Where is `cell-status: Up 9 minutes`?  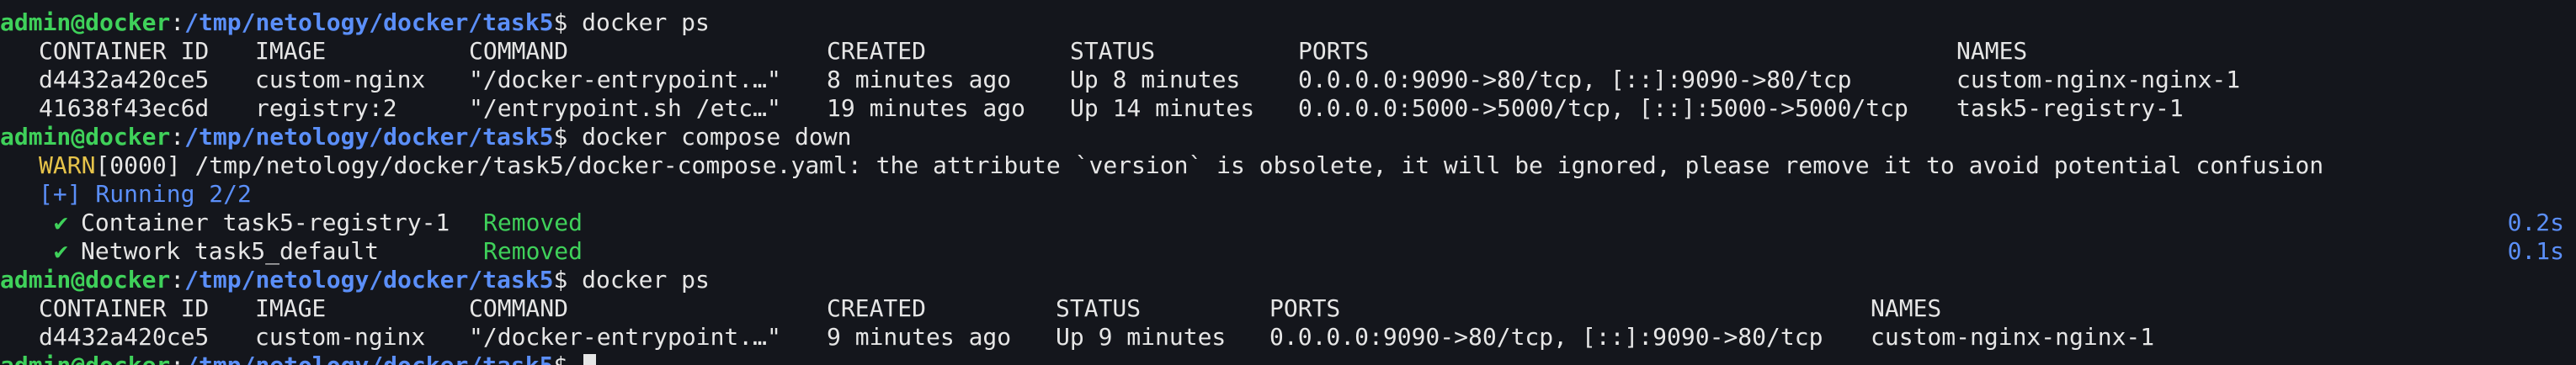 cell-status: Up 9 minutes is located at coordinates (1141, 337).